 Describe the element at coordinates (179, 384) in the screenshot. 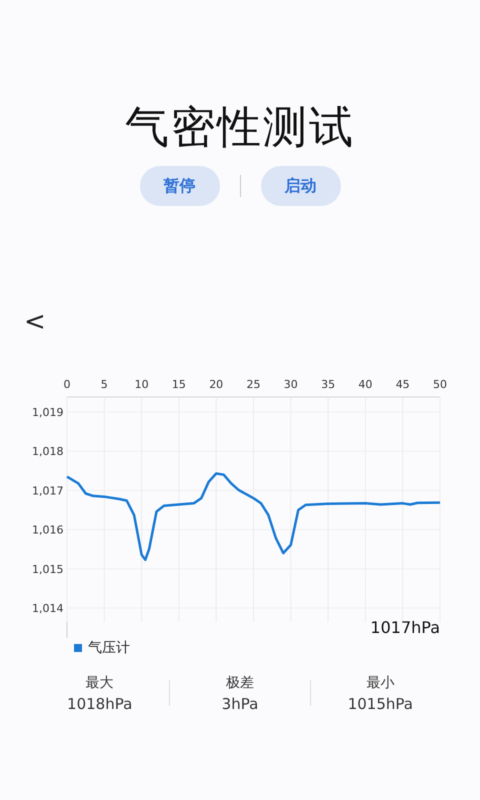

I see `x-axis-label: 15` at that location.